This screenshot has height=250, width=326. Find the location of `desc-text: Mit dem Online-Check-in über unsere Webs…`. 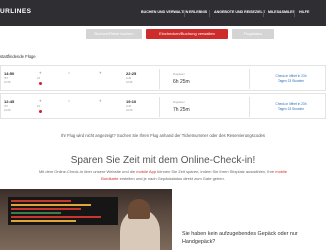

desc-text: Mit dem Online-Check-in über unsere Webs… is located at coordinates (87, 171).